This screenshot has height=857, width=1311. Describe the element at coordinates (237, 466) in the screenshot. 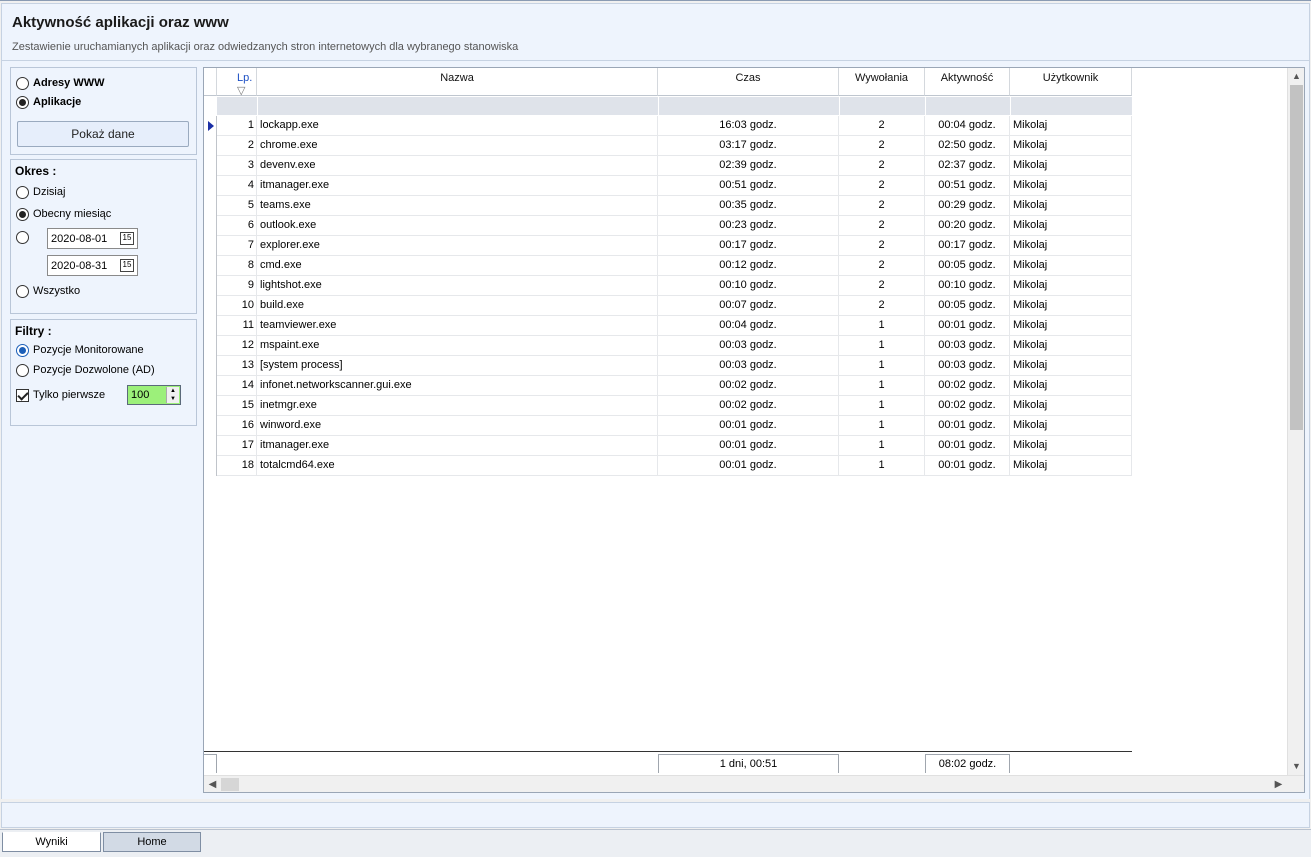

I see `cell-lp: 18` at that location.